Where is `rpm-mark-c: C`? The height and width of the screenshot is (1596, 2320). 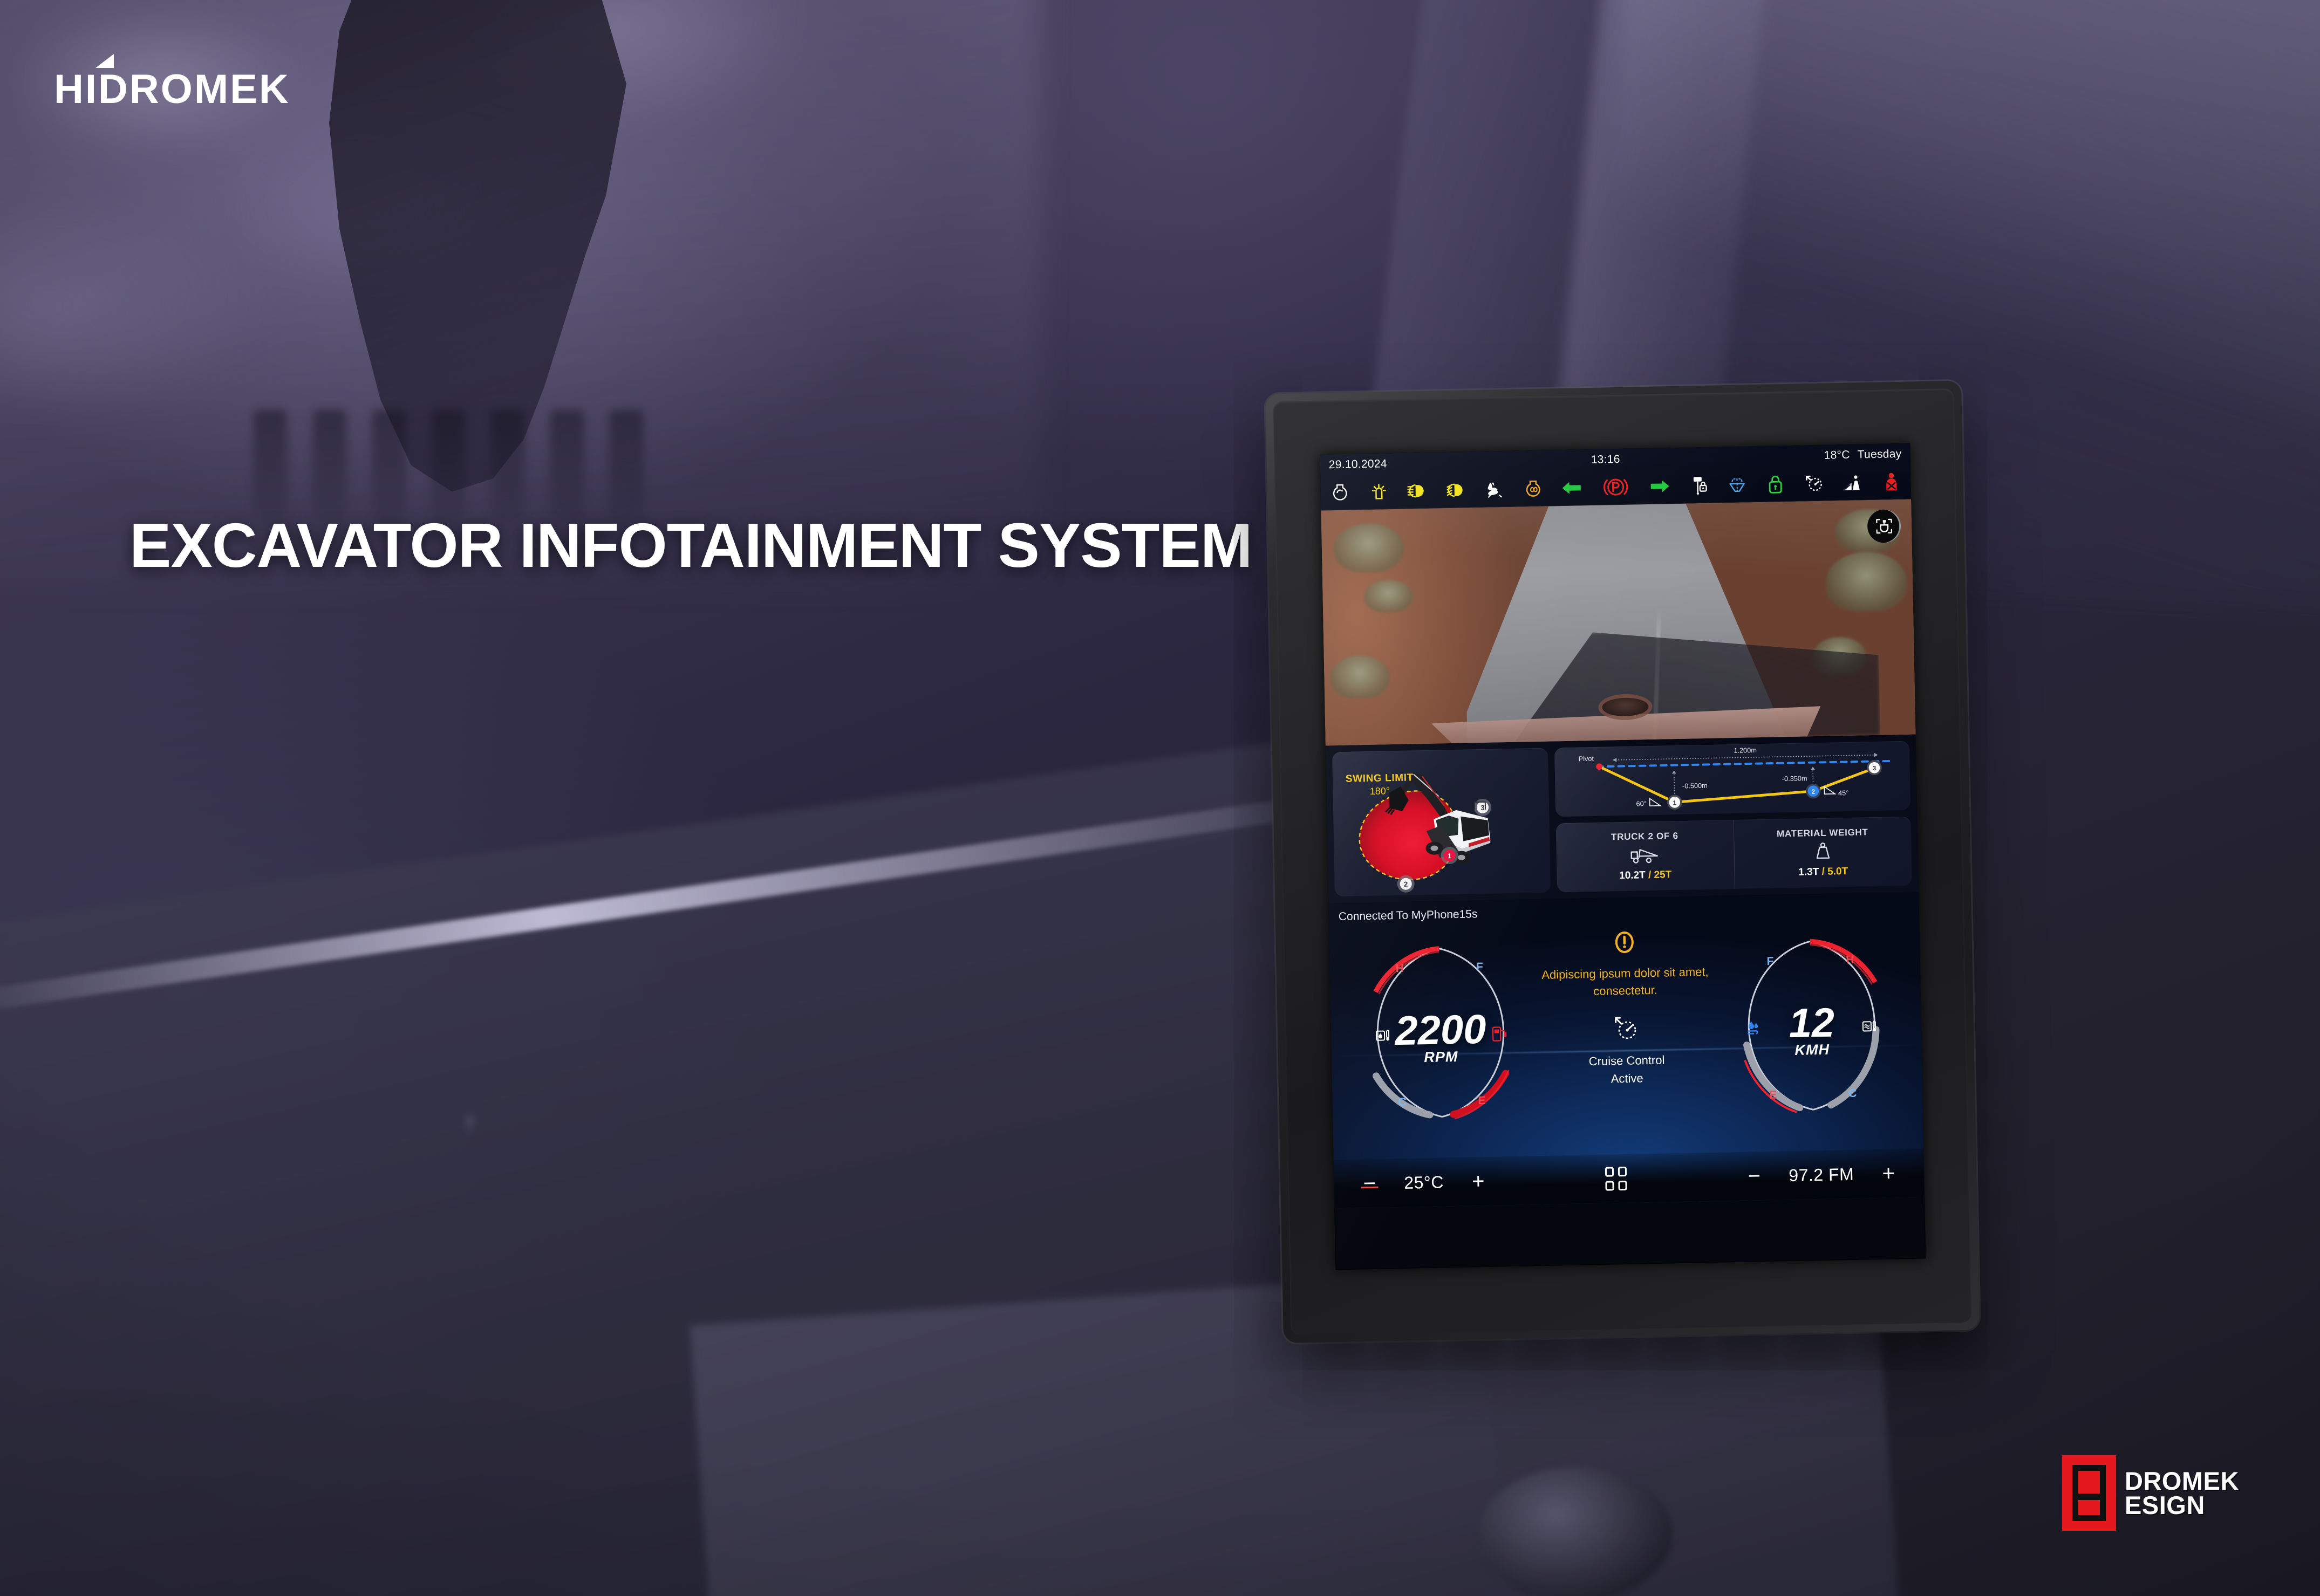
rpm-mark-c: C is located at coordinates (1402, 1102).